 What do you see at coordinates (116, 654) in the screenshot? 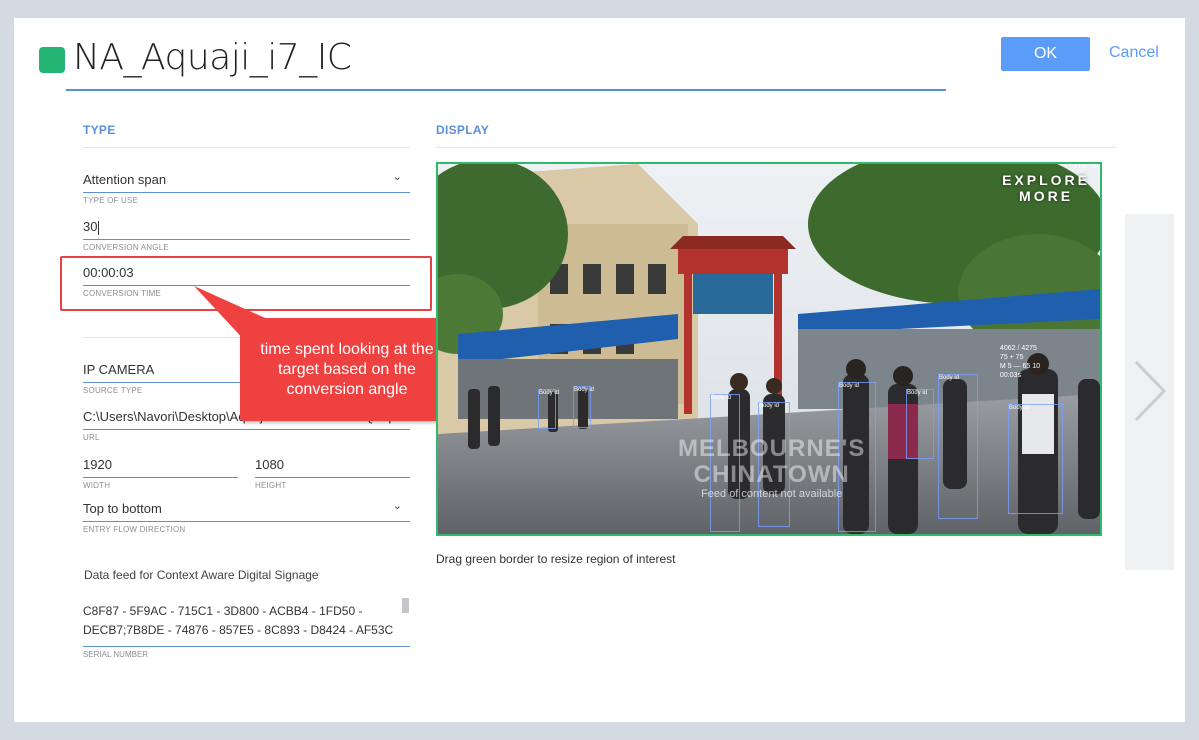
I see `serial-number-label: SERIAL NUMBER` at bounding box center [116, 654].